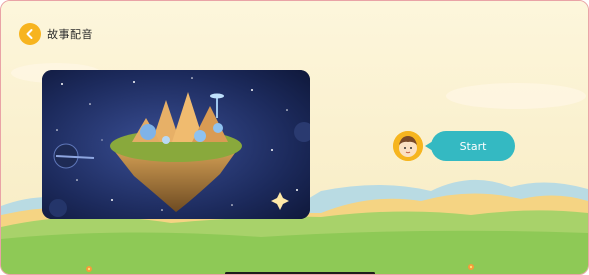  Describe the element at coordinates (473, 146) in the screenshot. I see `start-button: Start` at that location.